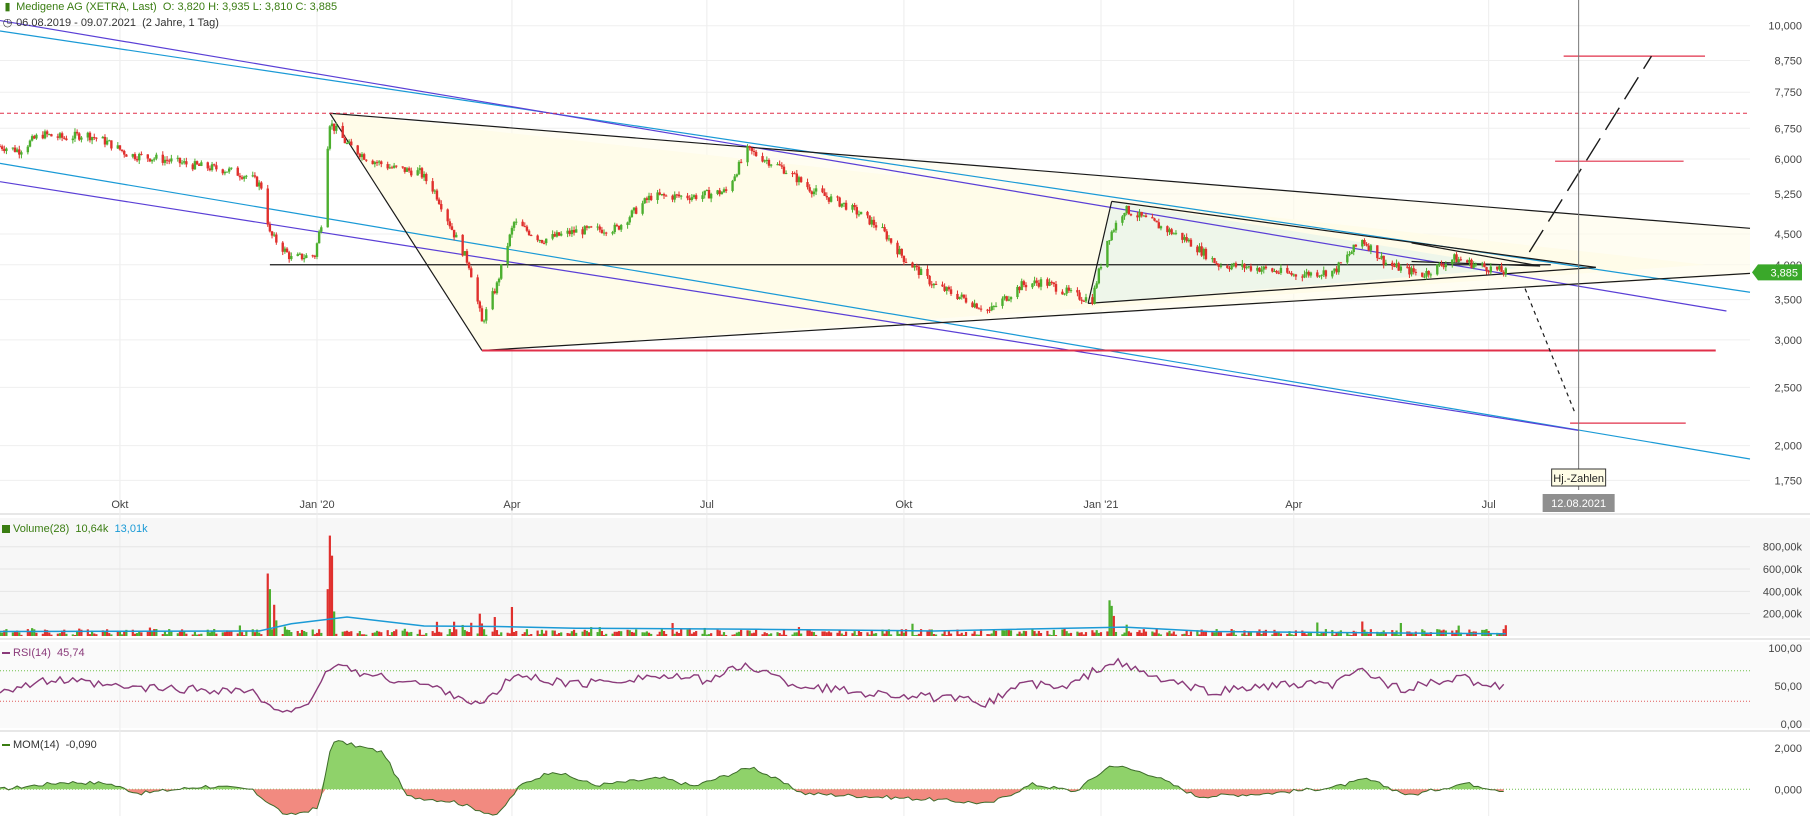  Describe the element at coordinates (7, 22) in the screenshot. I see `clock-icon: ◷` at that location.